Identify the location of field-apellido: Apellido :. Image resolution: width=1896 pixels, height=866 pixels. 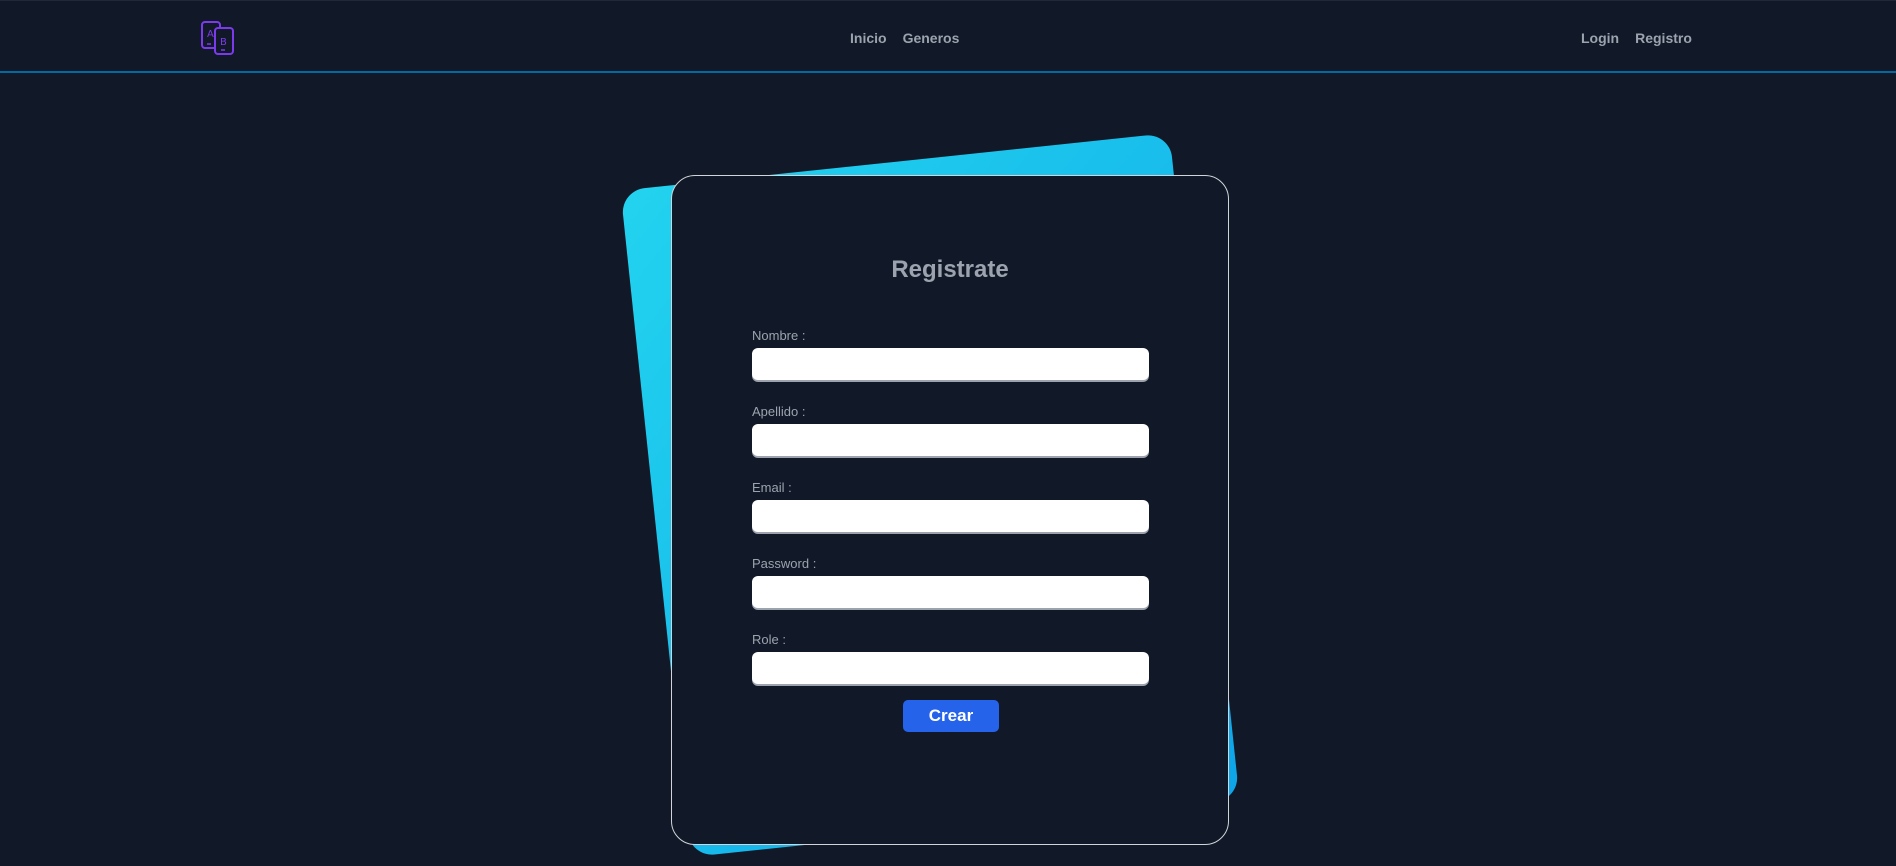
(950, 430).